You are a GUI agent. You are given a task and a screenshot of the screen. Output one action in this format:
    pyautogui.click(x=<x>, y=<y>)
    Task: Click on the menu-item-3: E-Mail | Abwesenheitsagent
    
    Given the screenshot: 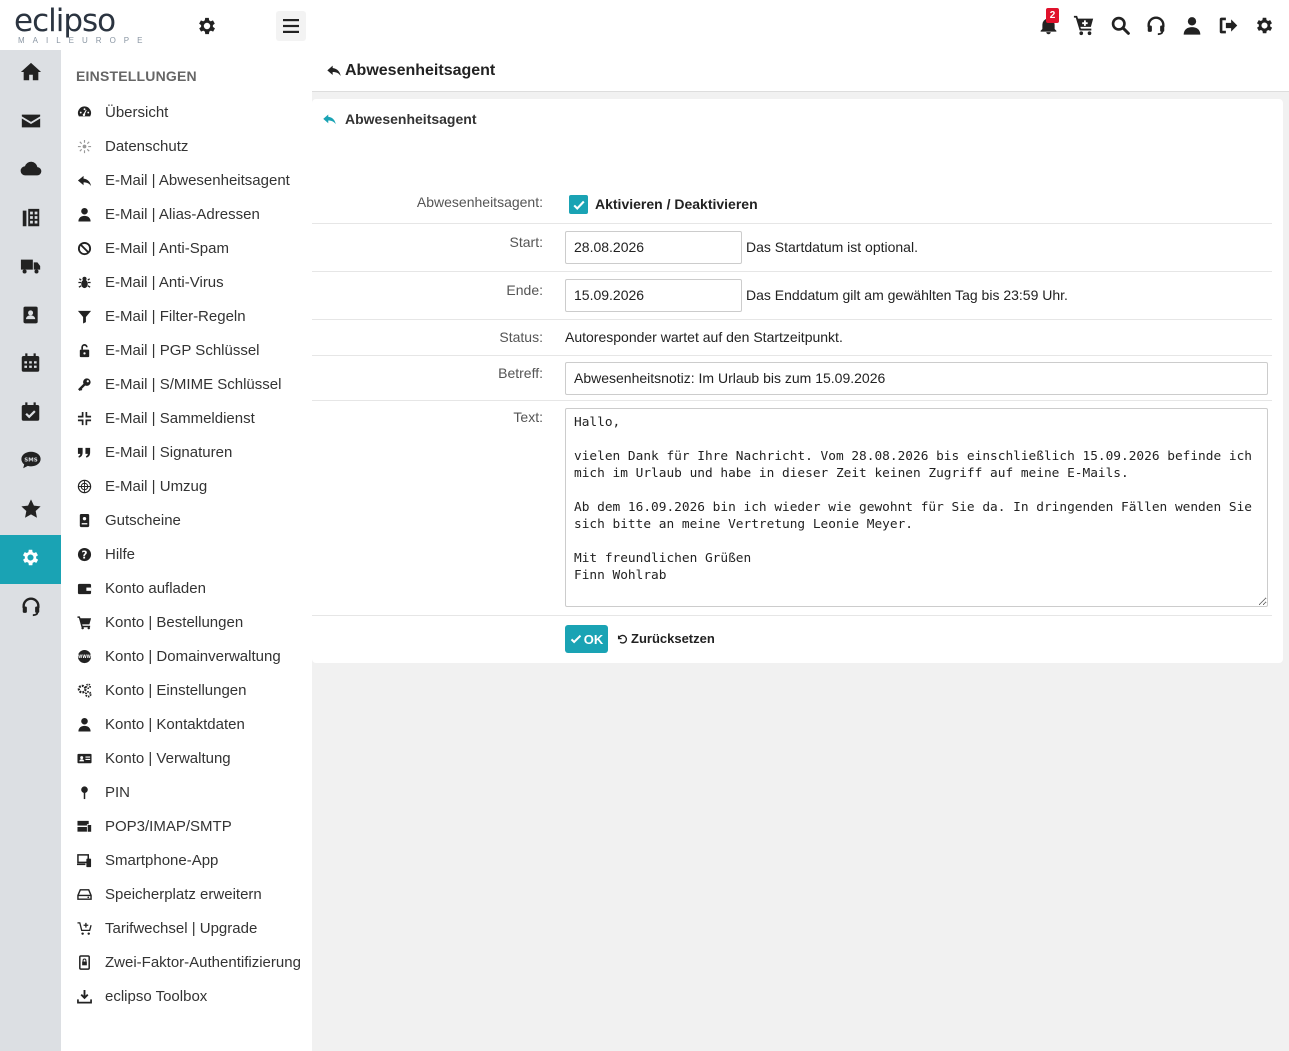 What is the action you would take?
    pyautogui.click(x=194, y=180)
    